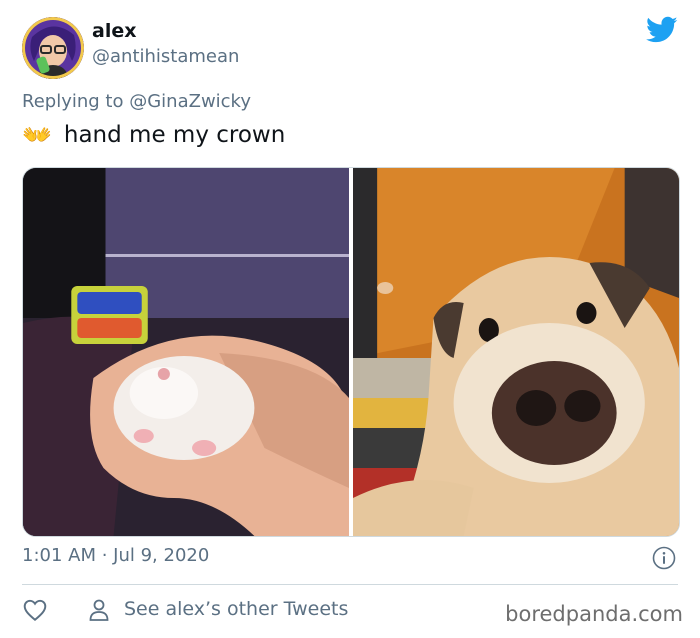 The image size is (700, 638). Describe the element at coordinates (174, 135) in the screenshot. I see `tweet-body: hand me my crown` at that location.